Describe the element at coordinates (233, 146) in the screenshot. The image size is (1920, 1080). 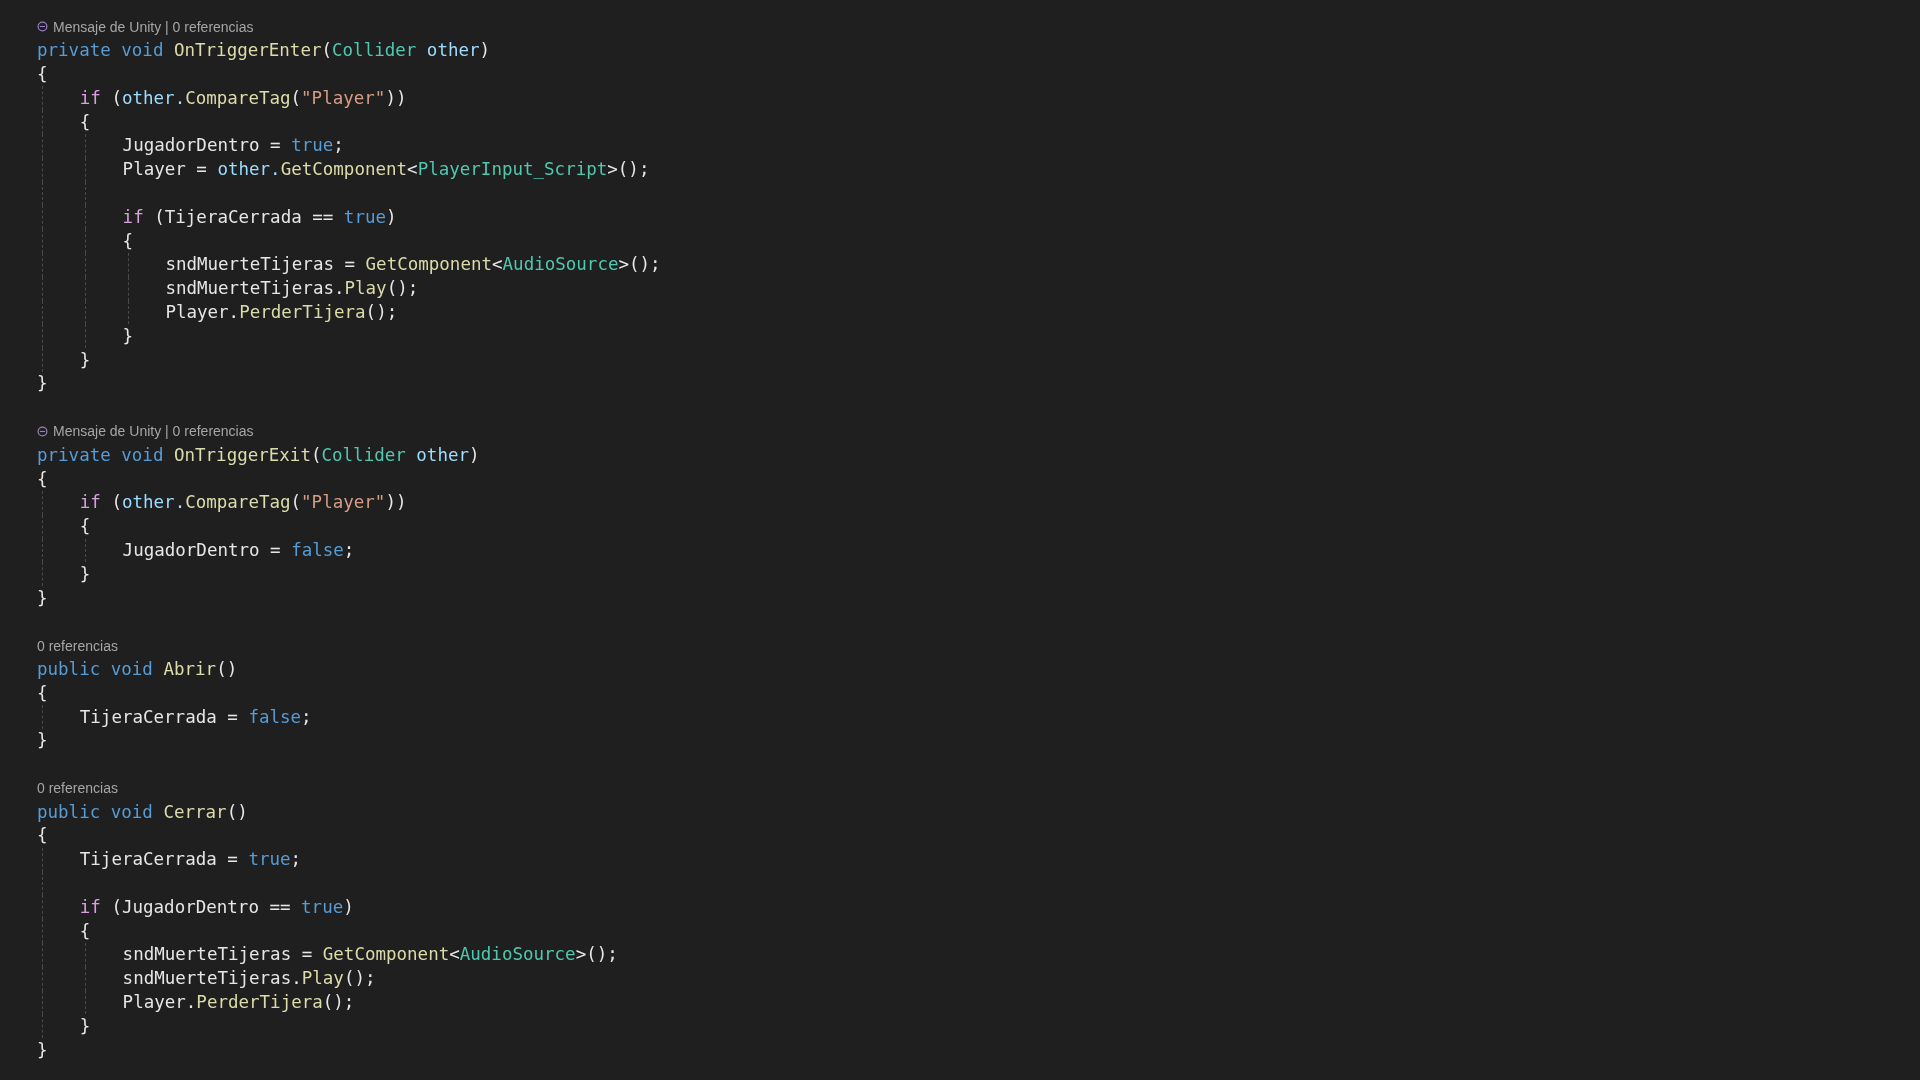
I see `code-line: JugadorDentro = true;` at that location.